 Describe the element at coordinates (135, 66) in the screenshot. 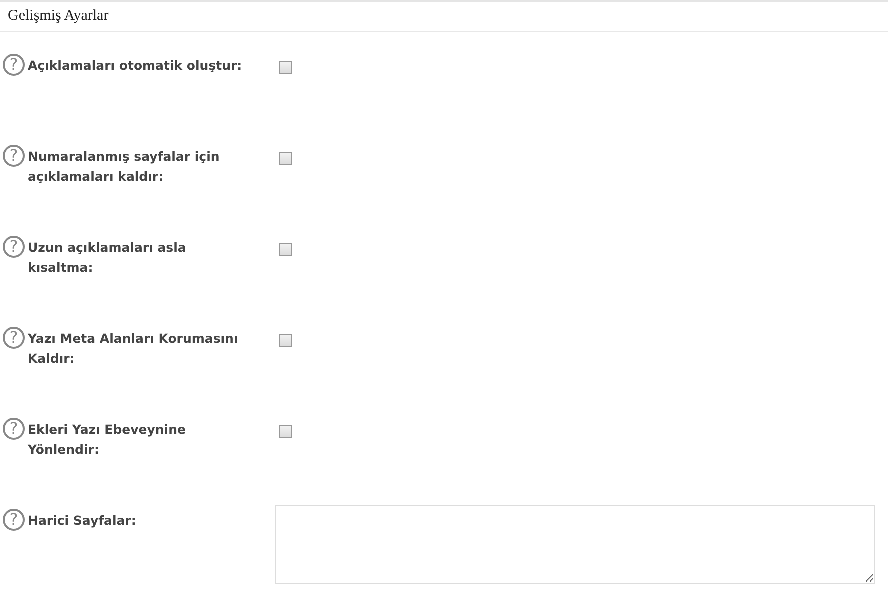

I see `setting-label: Açıklamaları otomatik oluştur:` at that location.